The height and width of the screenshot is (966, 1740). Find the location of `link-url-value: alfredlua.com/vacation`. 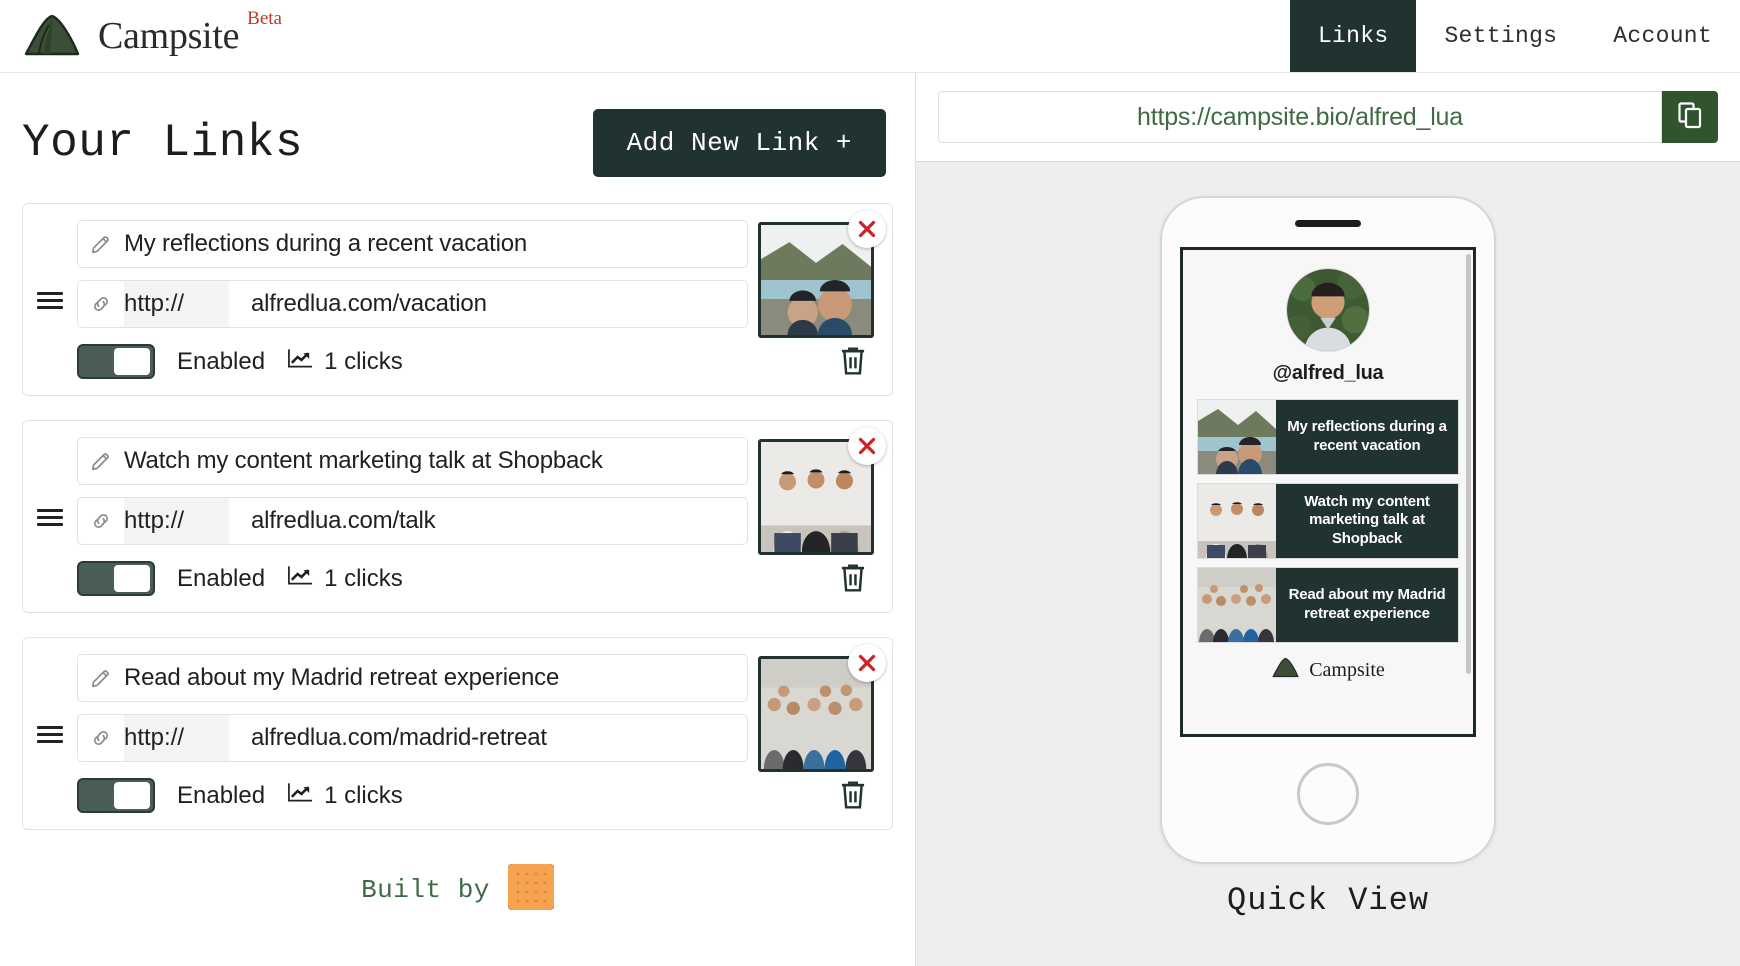

link-url-value: alfredlua.com/vacation is located at coordinates (369, 303).